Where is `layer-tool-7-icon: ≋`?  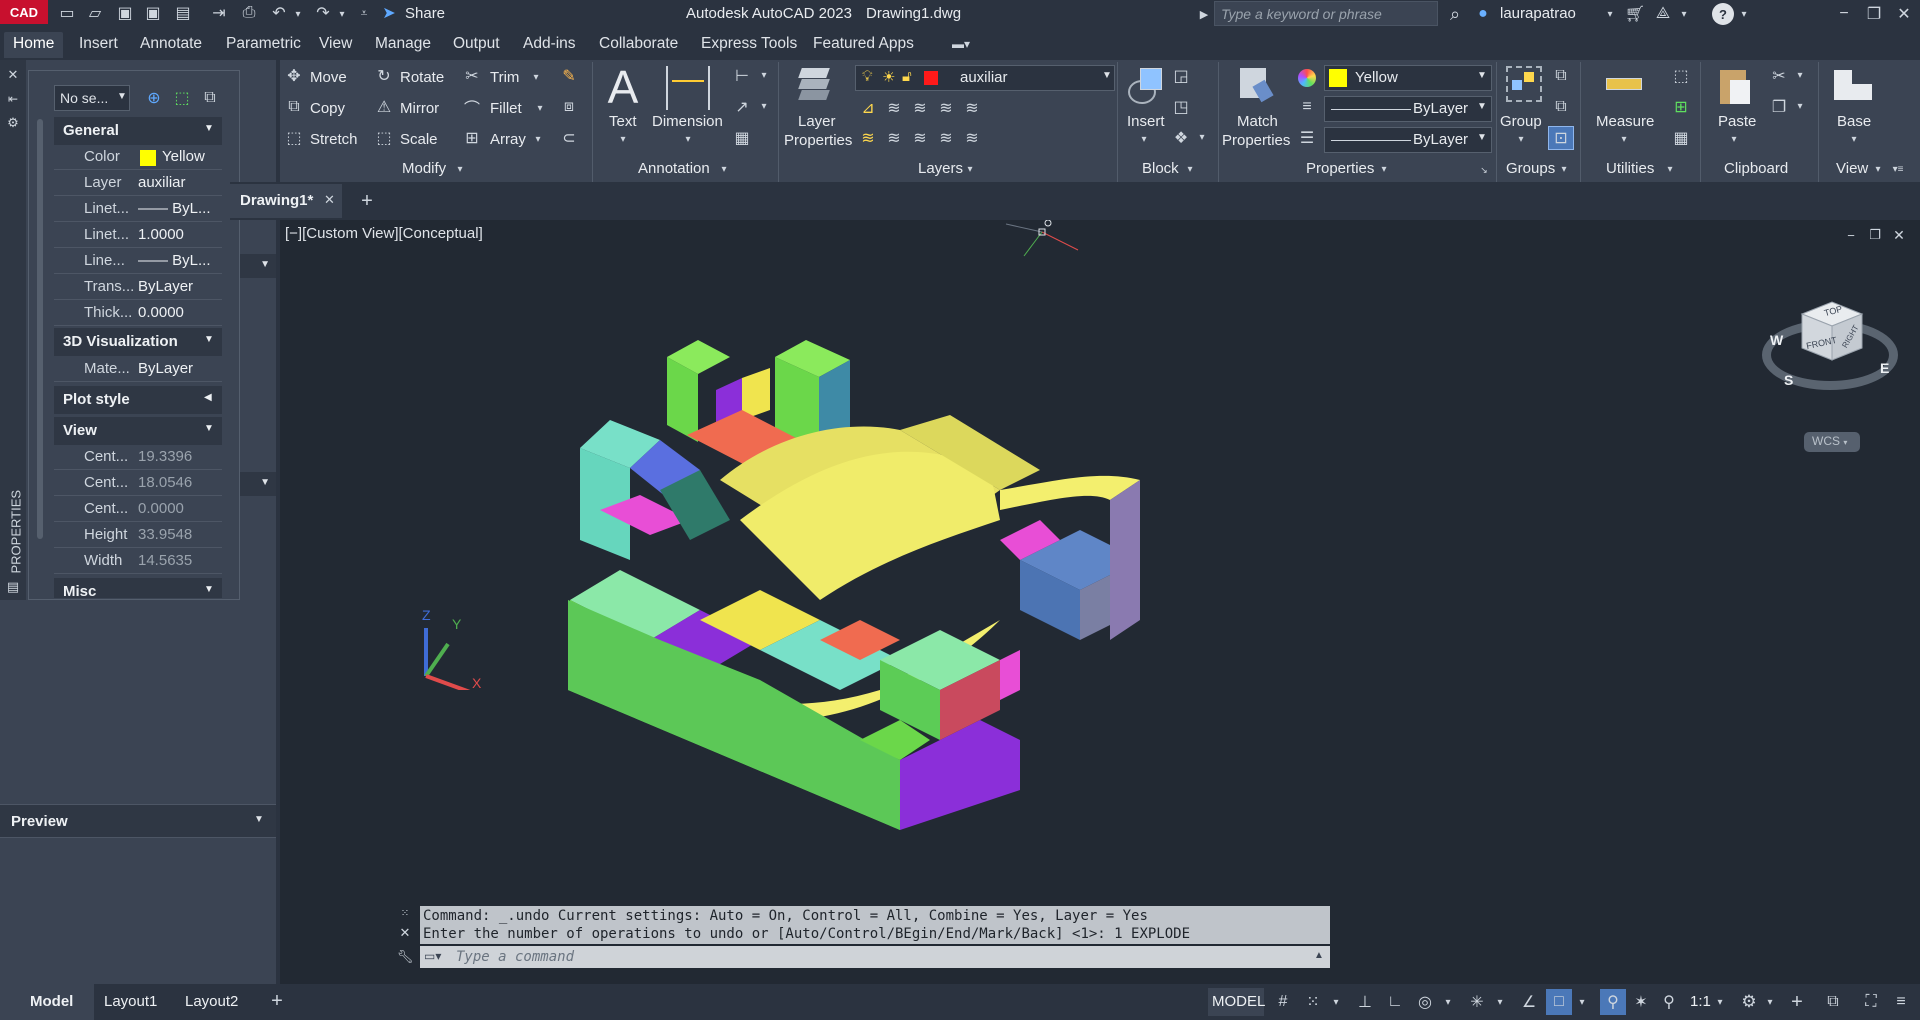
layer-tool-7-icon: ≋ is located at coordinates (894, 138).